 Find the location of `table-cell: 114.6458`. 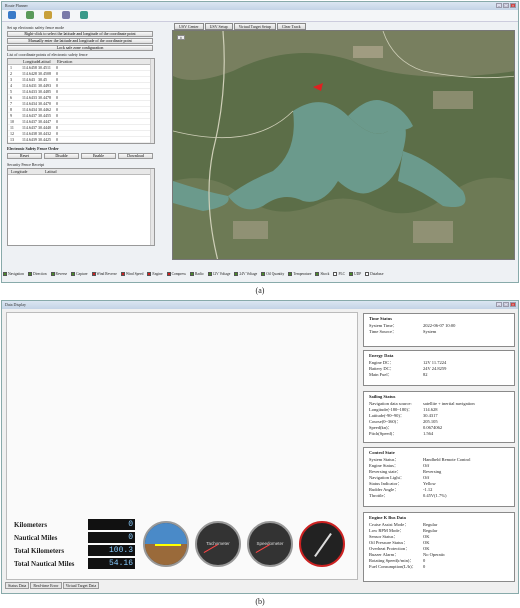

table-cell: 114.6458 is located at coordinates (29, 67).